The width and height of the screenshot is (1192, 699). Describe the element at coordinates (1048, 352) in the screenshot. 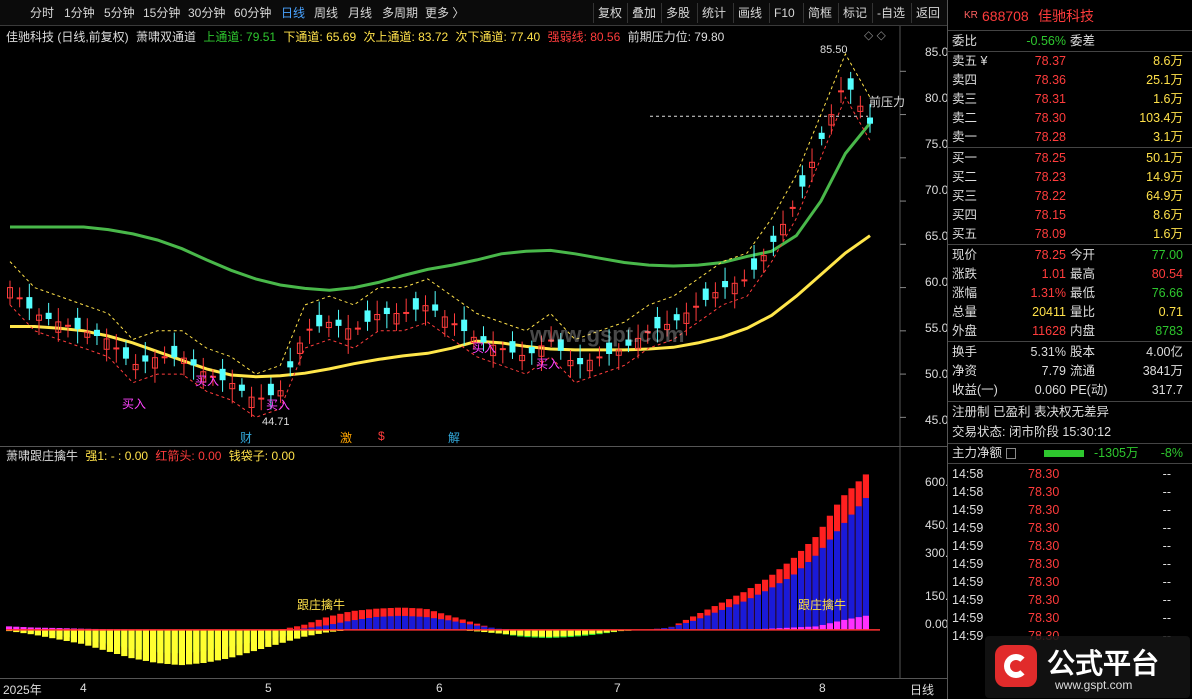

I see `stat2-value: 5.31%` at that location.